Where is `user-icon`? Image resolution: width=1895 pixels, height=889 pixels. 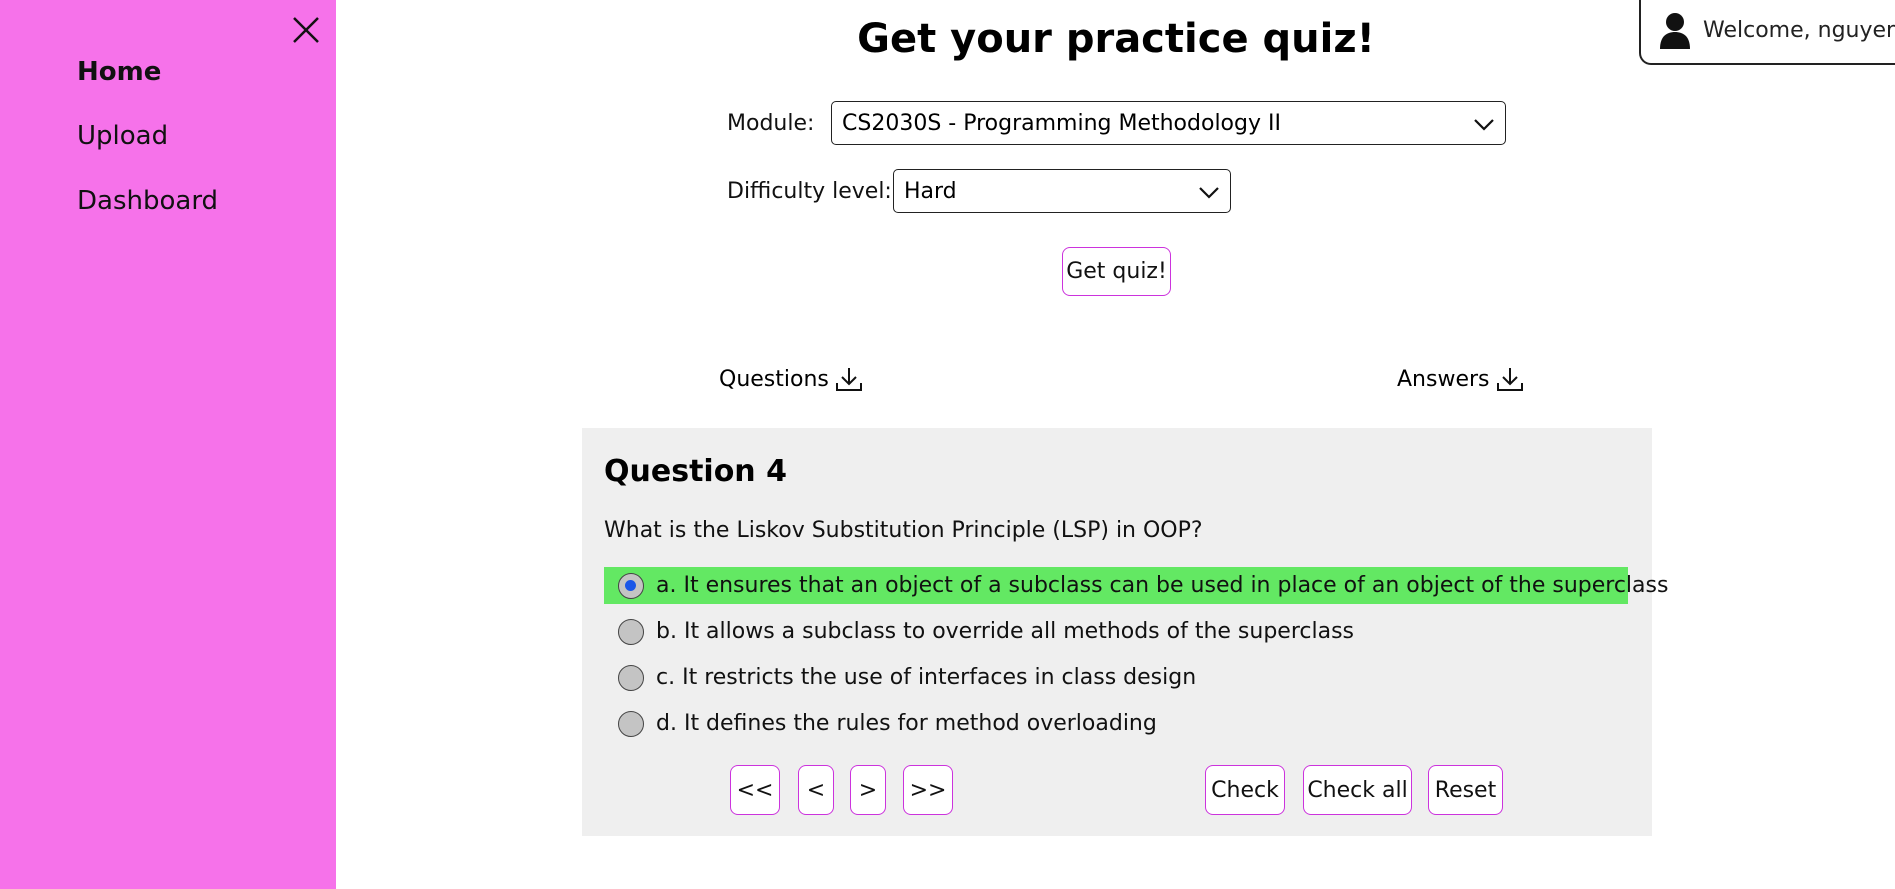 user-icon is located at coordinates (1675, 30).